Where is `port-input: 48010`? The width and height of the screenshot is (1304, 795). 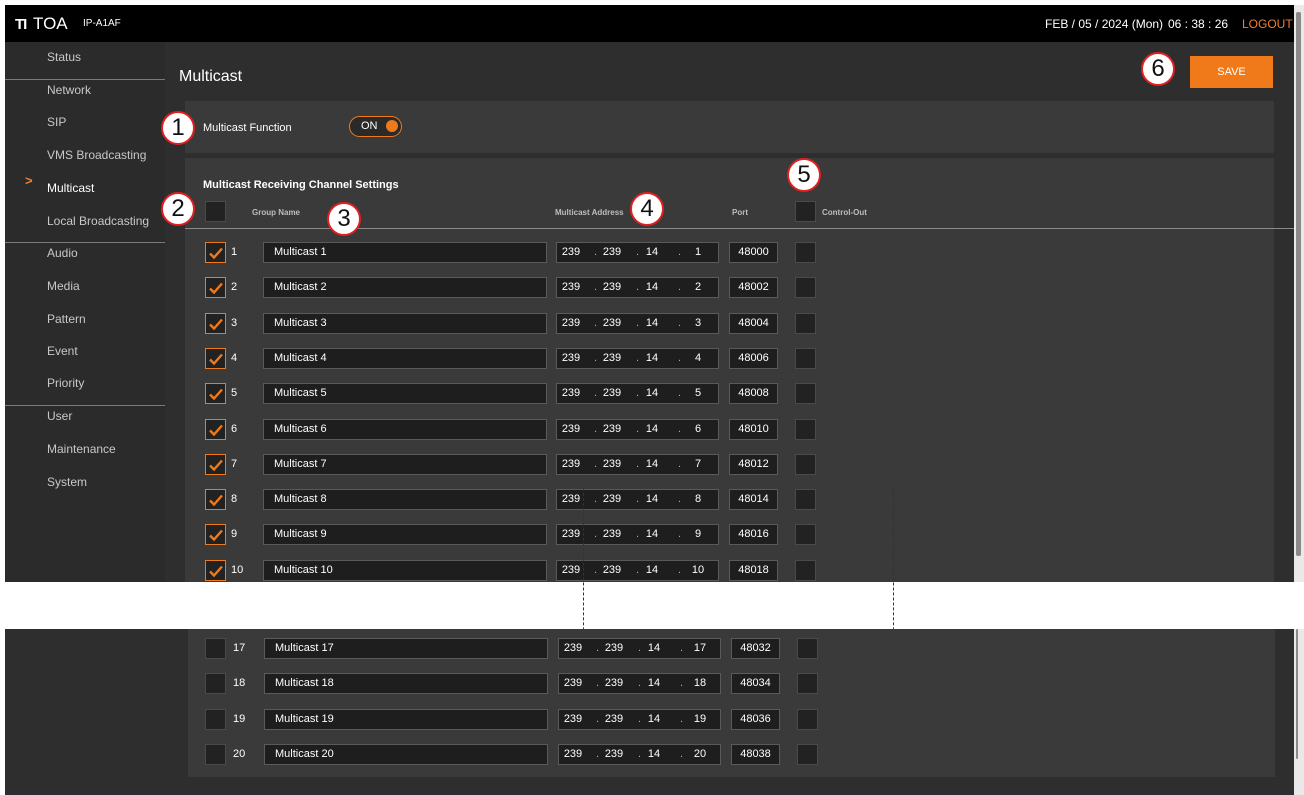 port-input: 48010 is located at coordinates (753, 429).